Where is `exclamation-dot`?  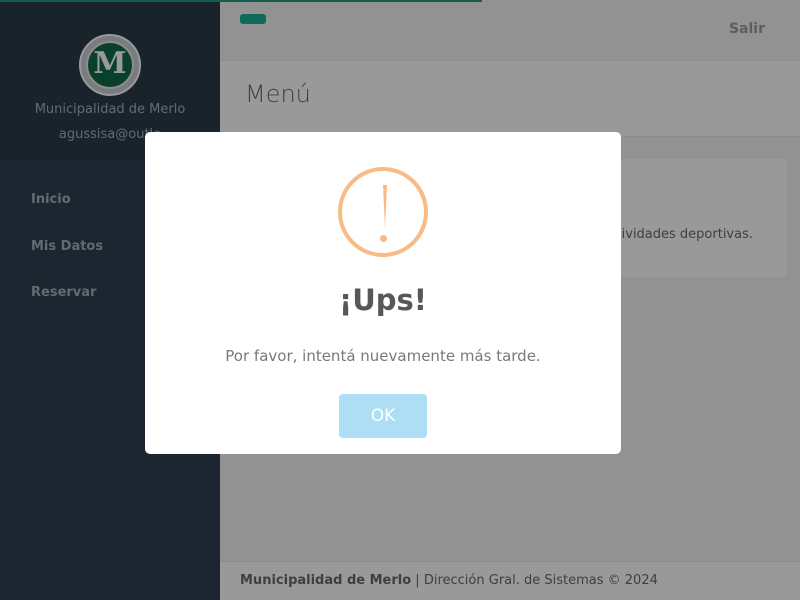 exclamation-dot is located at coordinates (383, 238).